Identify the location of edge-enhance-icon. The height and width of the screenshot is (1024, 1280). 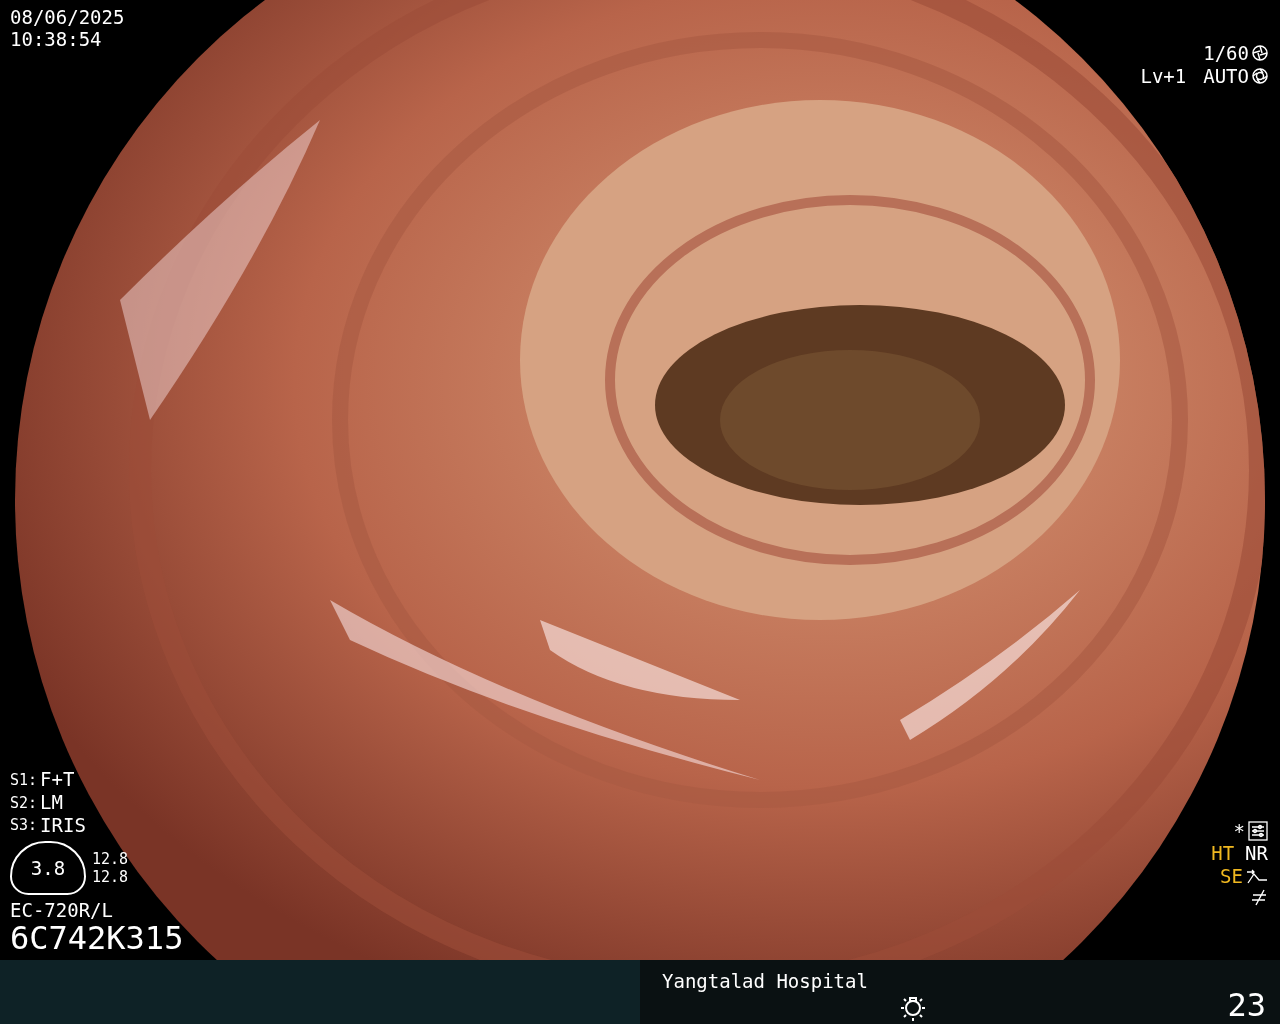
(1257, 876).